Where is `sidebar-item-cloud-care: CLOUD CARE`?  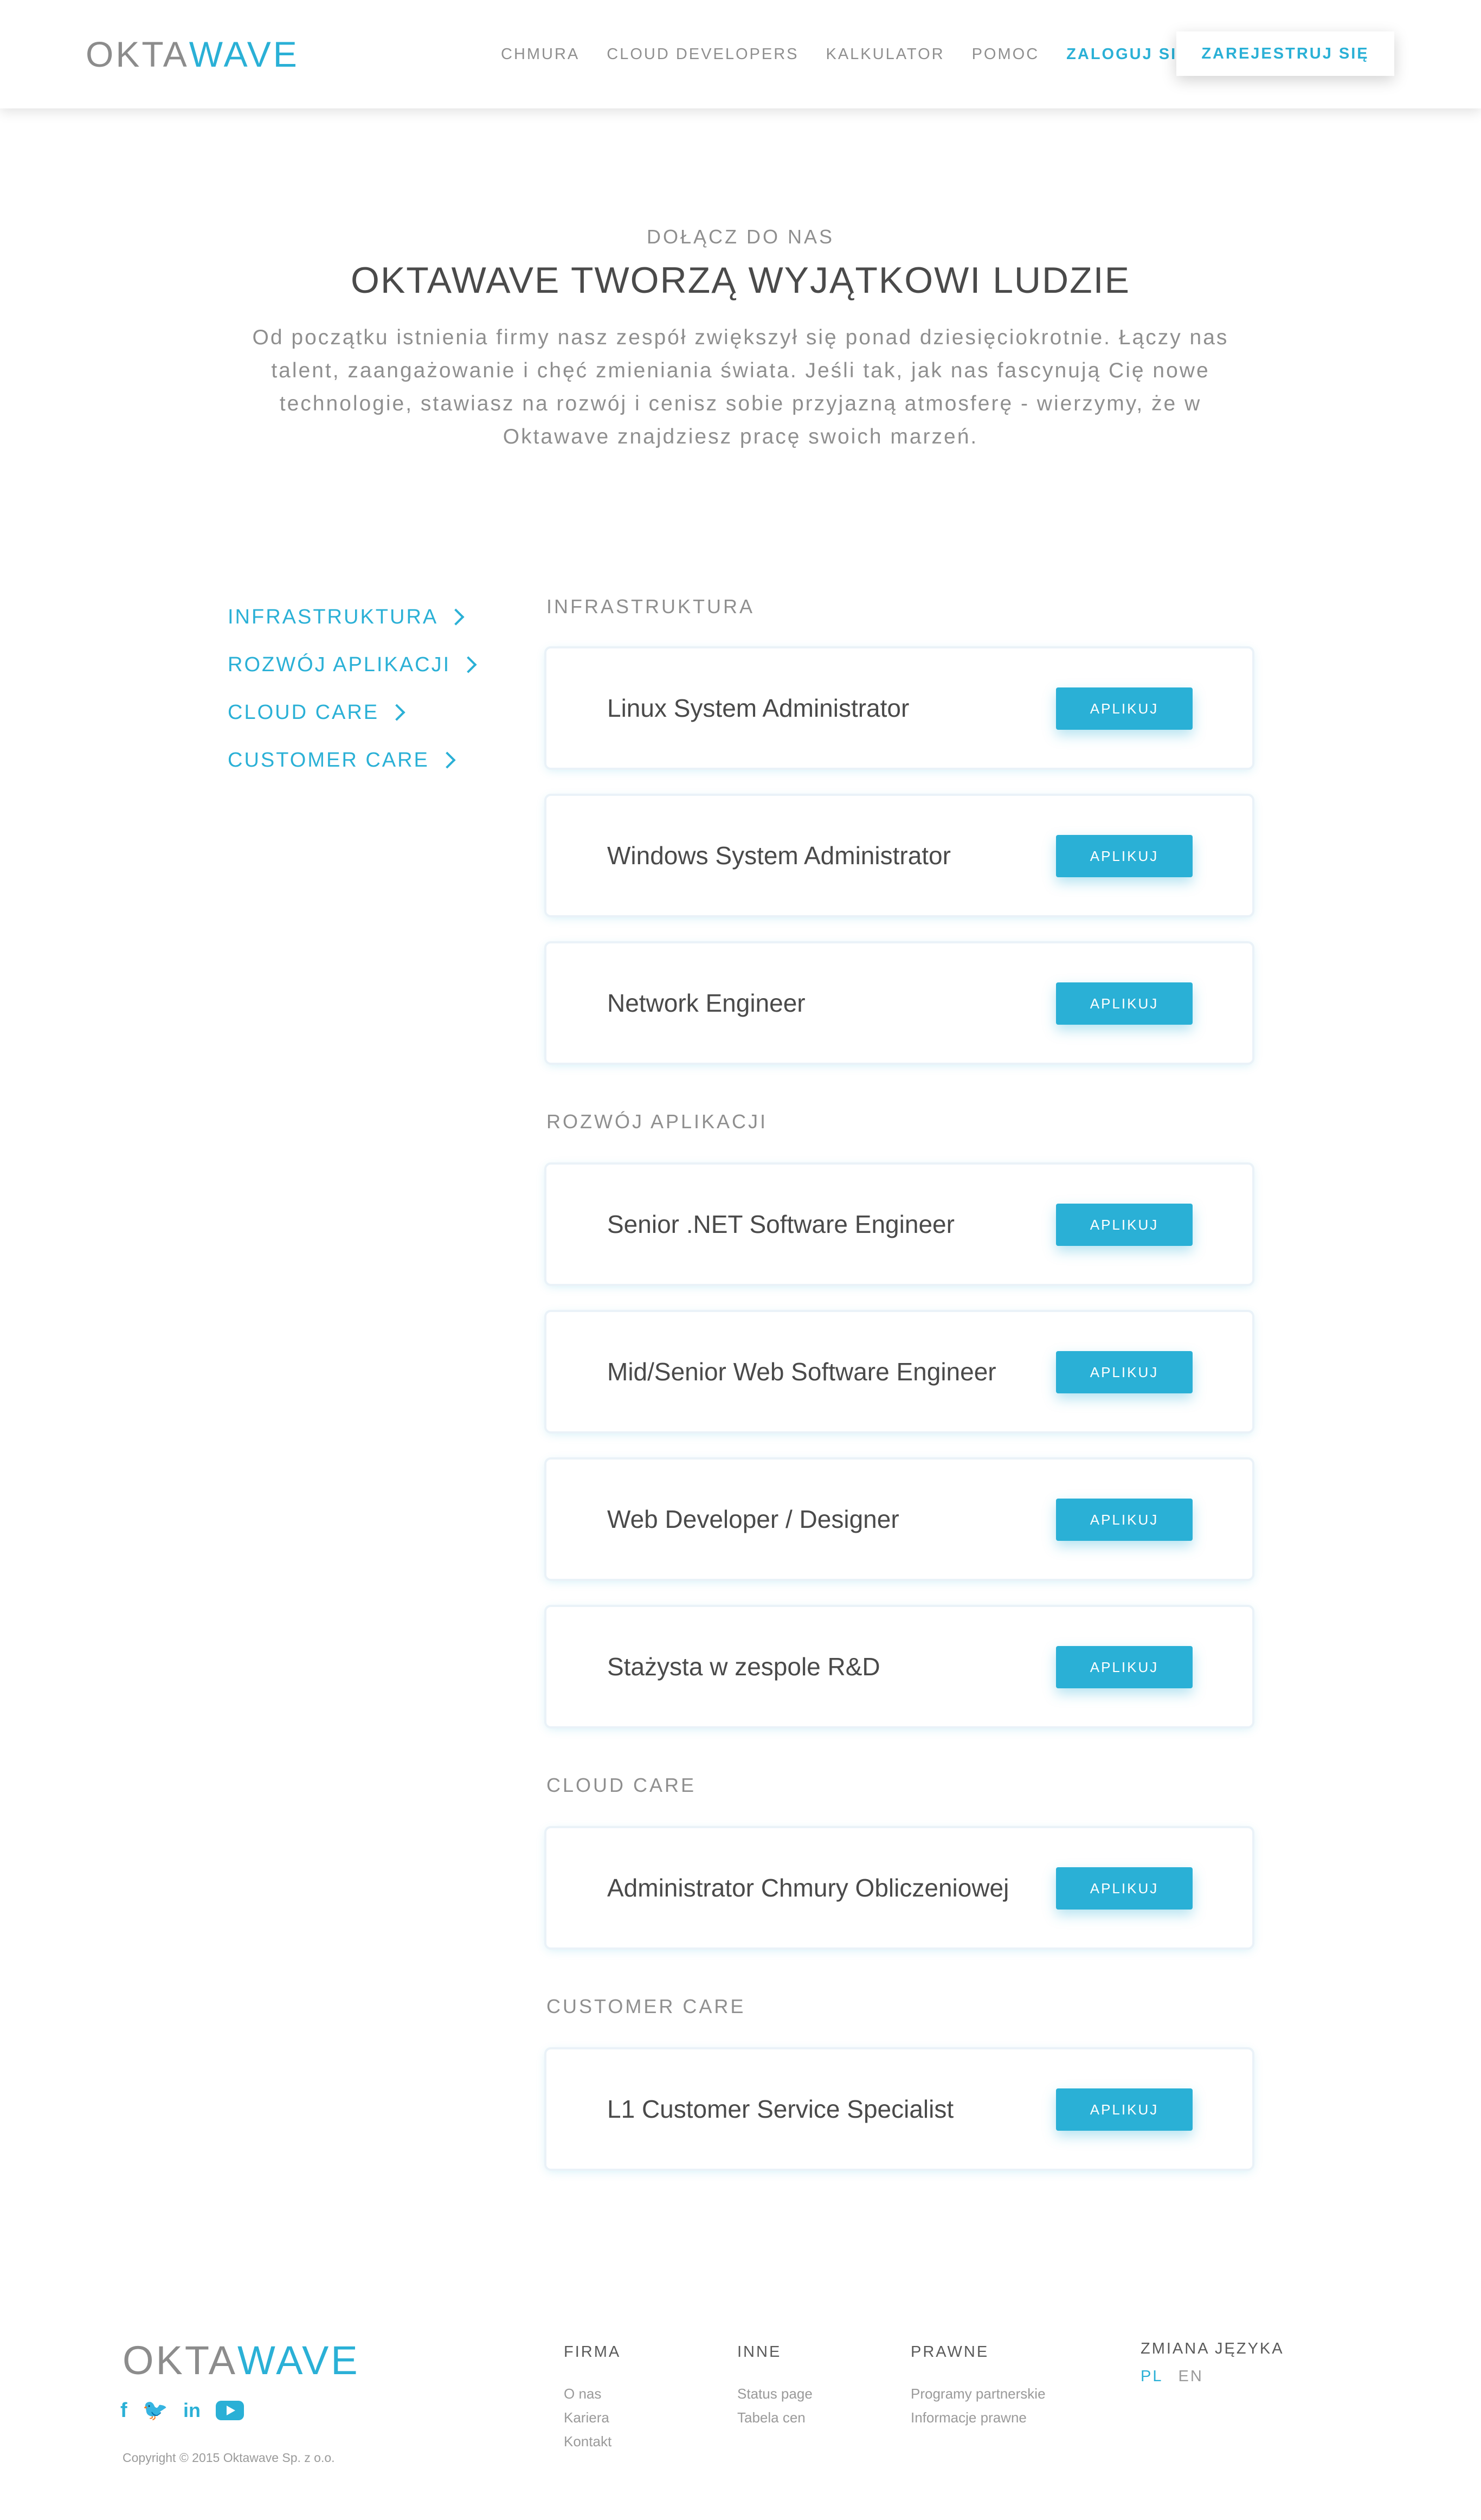
sidebar-item-cloud-care: CLOUD CARE is located at coordinates (351, 712).